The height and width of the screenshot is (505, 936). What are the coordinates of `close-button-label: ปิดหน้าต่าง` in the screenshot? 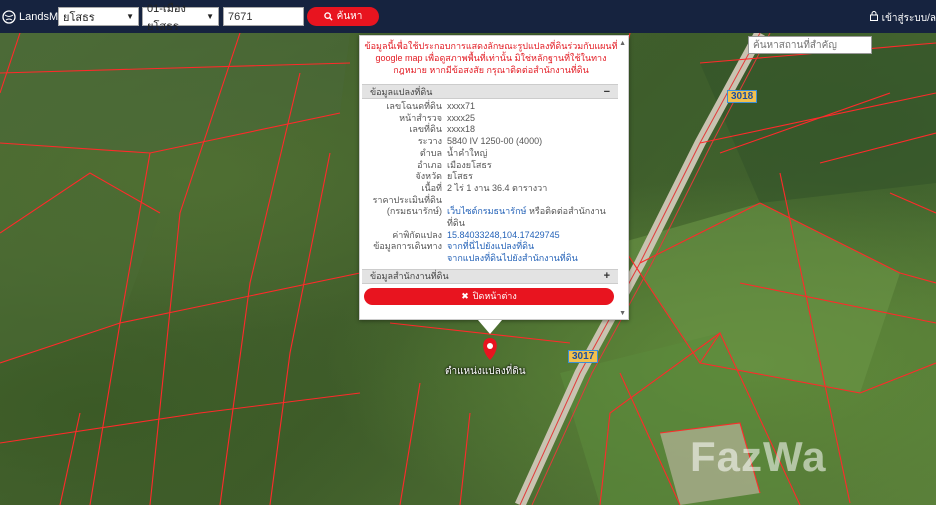 It's located at (494, 296).